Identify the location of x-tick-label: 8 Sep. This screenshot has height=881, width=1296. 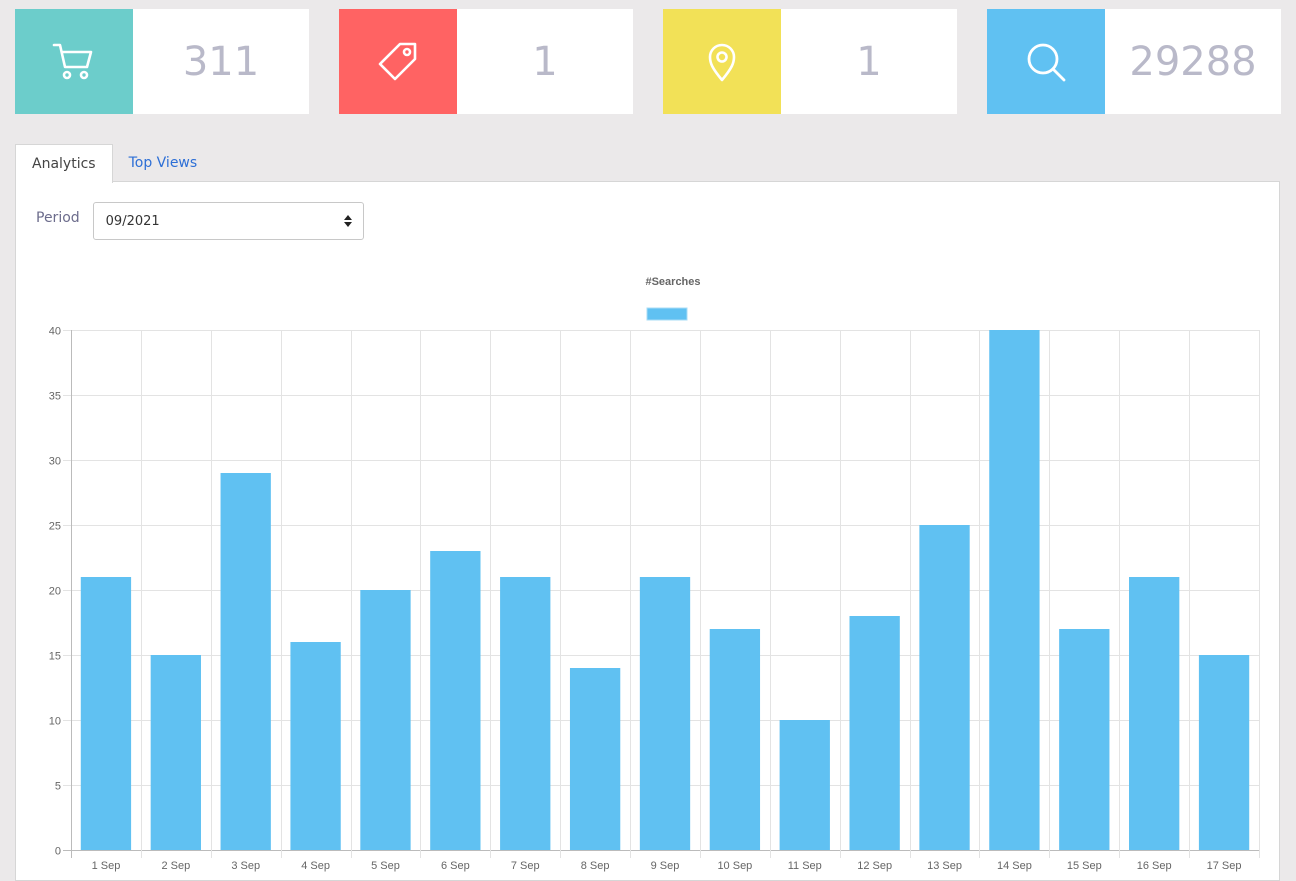
(595, 866).